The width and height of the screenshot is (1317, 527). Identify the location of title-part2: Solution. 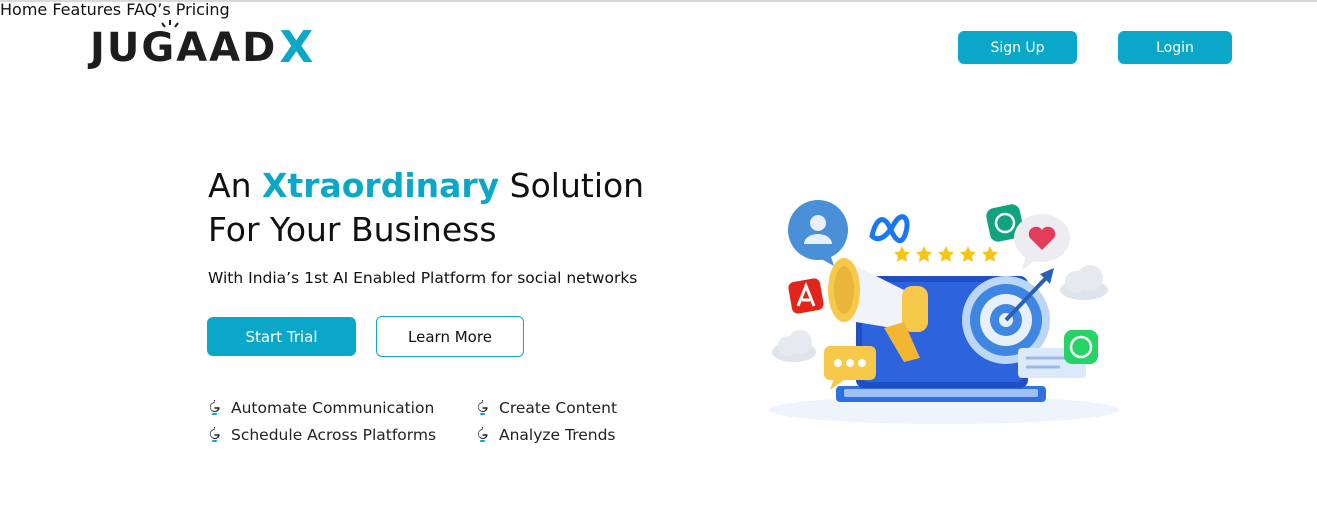
(572, 185).